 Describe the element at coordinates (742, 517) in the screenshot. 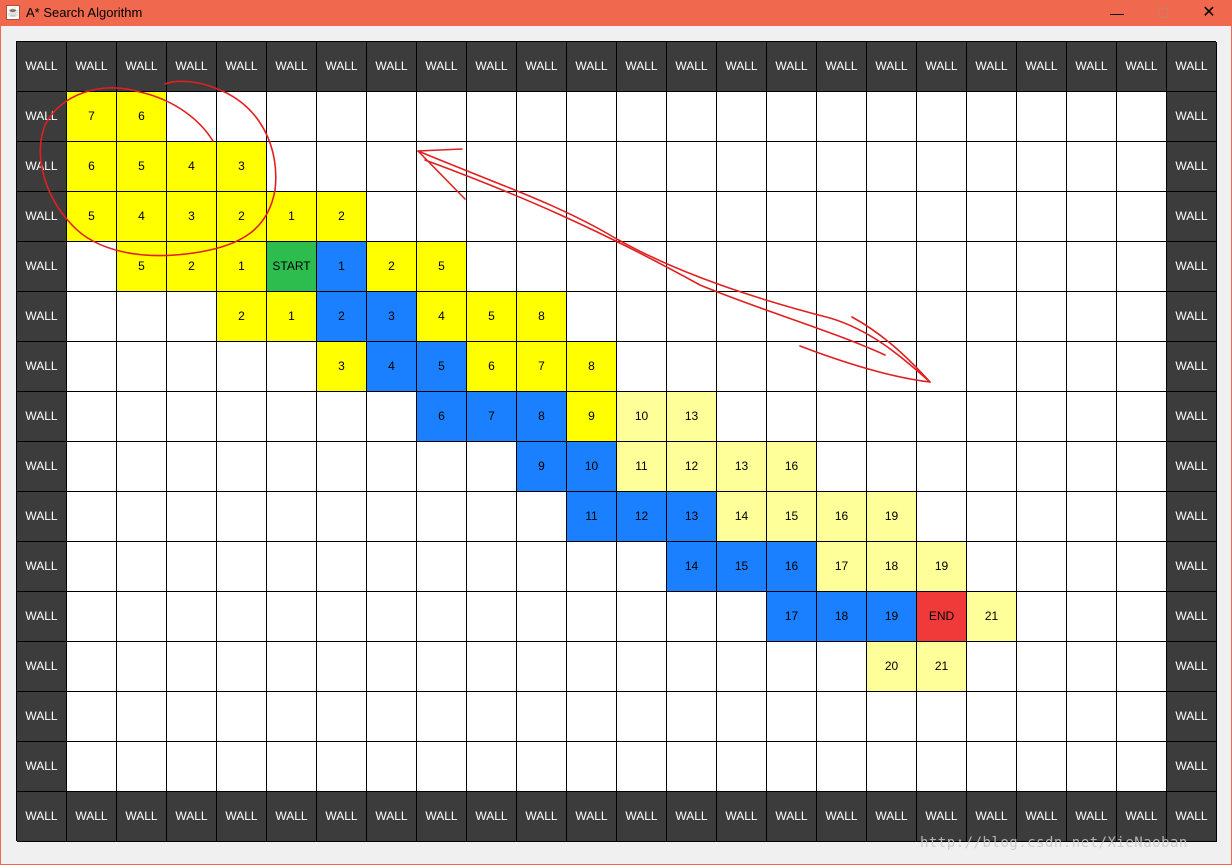

I see `grid-cell-open: 14` at that location.